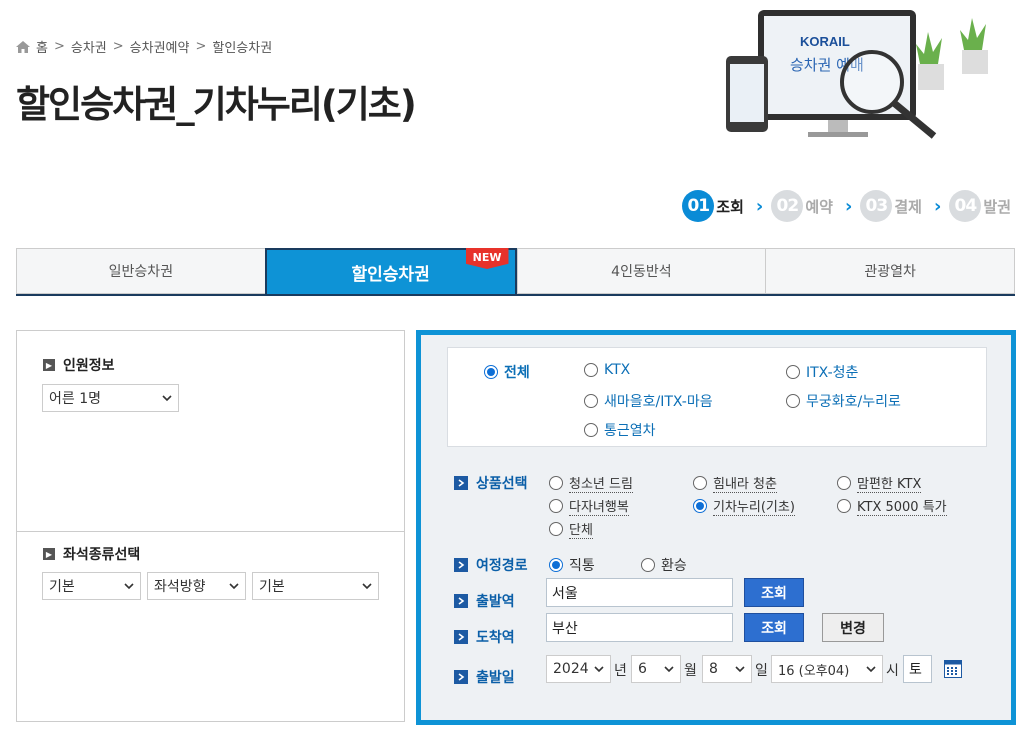  Describe the element at coordinates (110, 398) in the screenshot. I see `passenger-count-select: 어른 1명` at that location.